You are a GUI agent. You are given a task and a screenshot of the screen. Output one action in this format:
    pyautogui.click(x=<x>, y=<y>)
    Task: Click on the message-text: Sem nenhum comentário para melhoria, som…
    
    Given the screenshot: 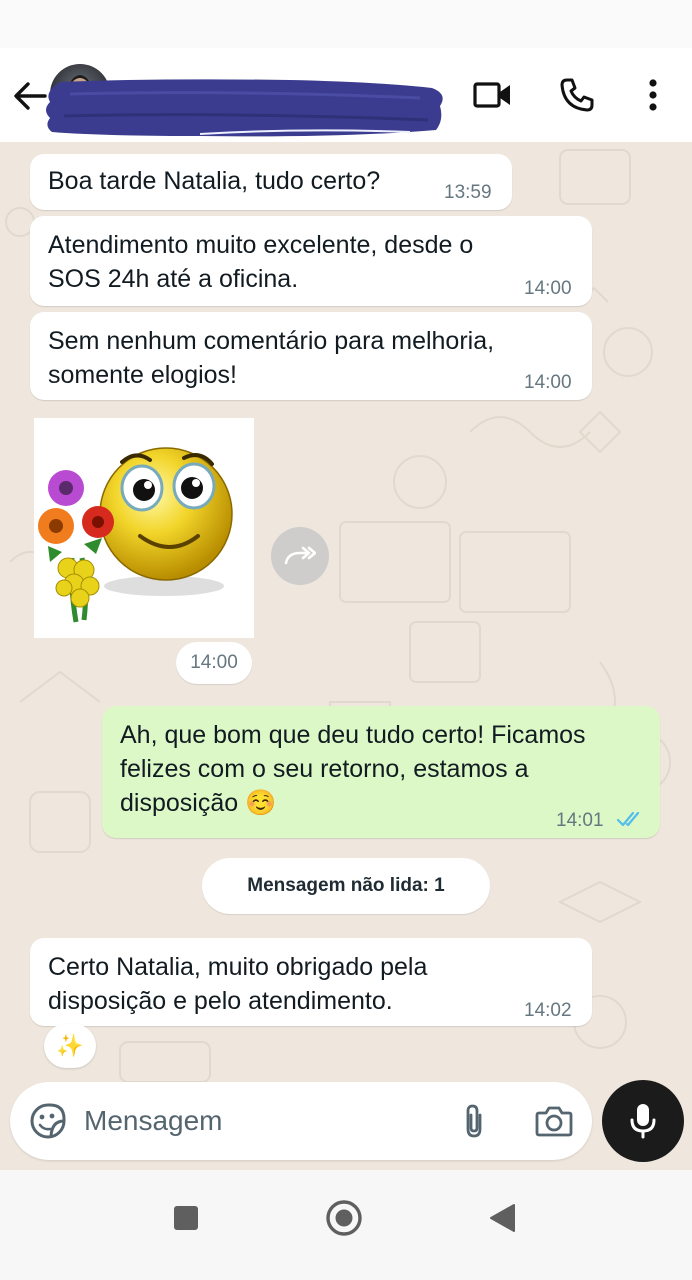 What is the action you would take?
    pyautogui.click(x=271, y=358)
    